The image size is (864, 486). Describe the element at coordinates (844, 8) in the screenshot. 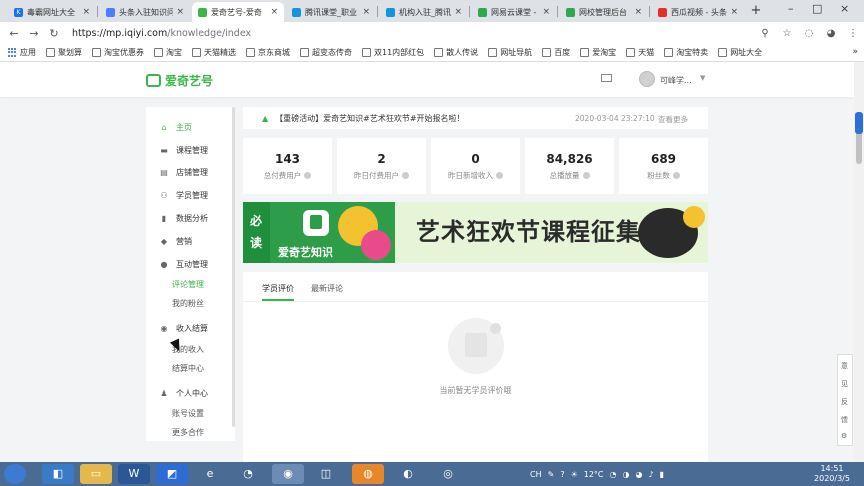

I see `window-close-icon: ×` at that location.